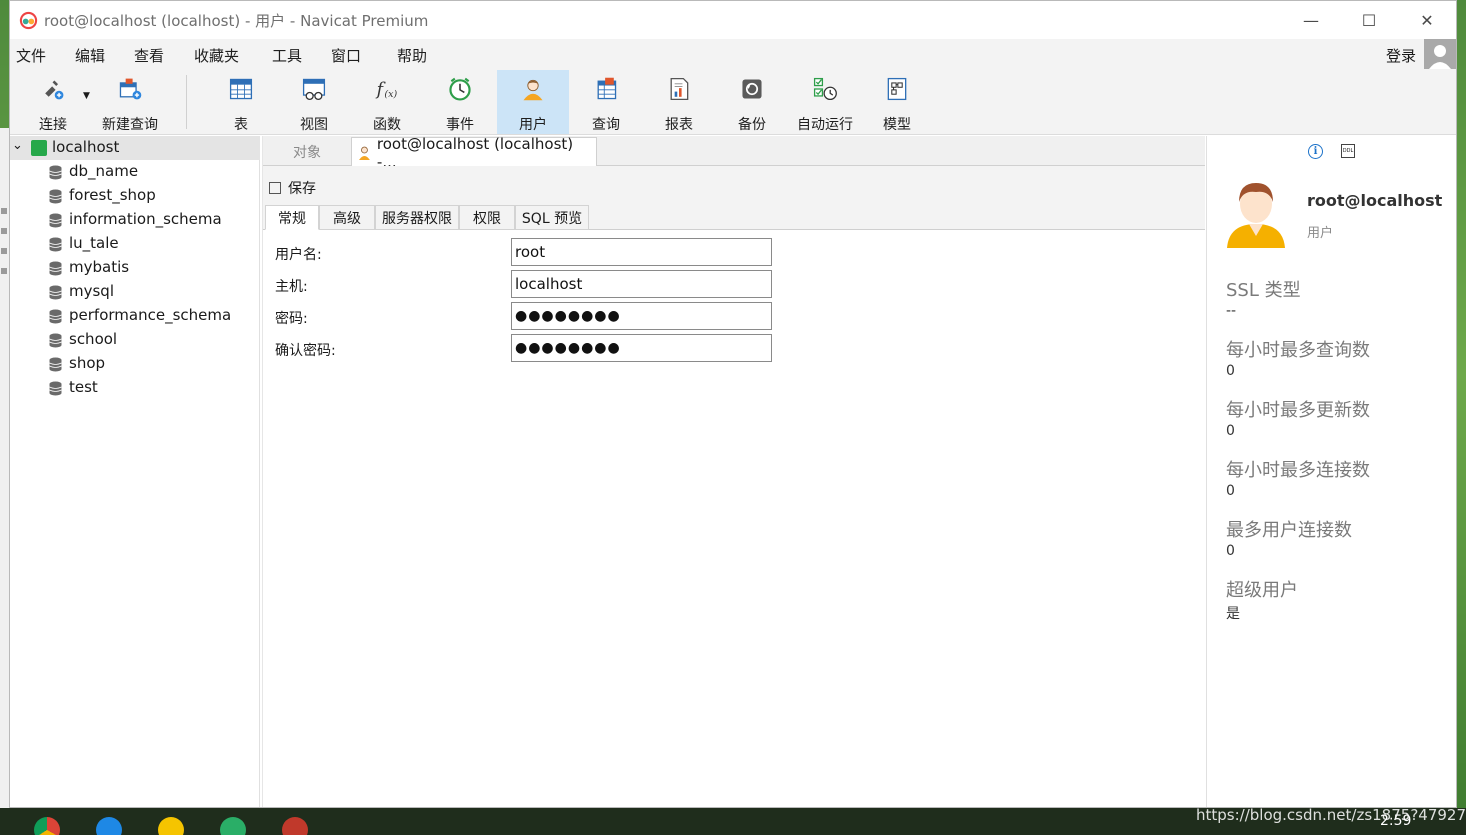  What do you see at coordinates (897, 102) in the screenshot?
I see `toolbar-model-button: 模型` at bounding box center [897, 102].